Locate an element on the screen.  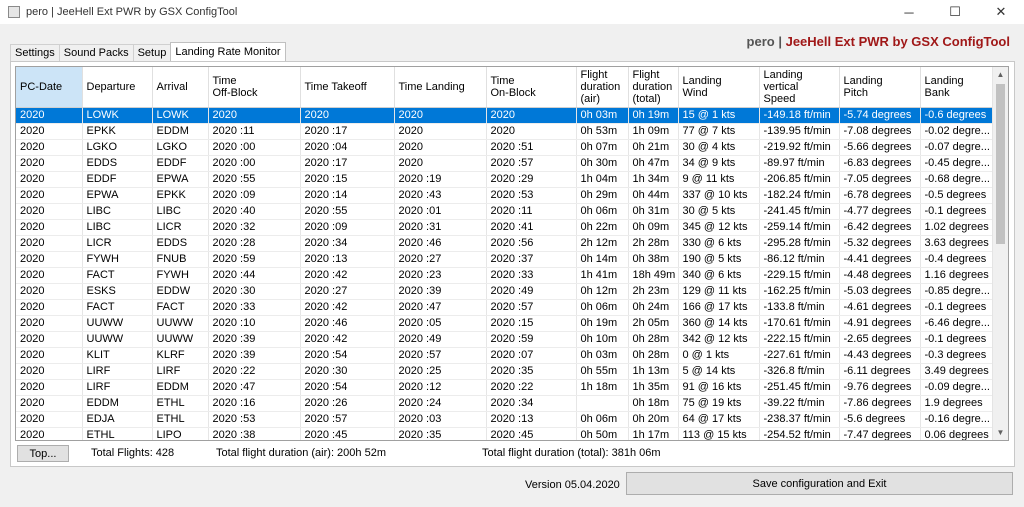
table-cell: 0h 19m is located at coordinates (602, 323).